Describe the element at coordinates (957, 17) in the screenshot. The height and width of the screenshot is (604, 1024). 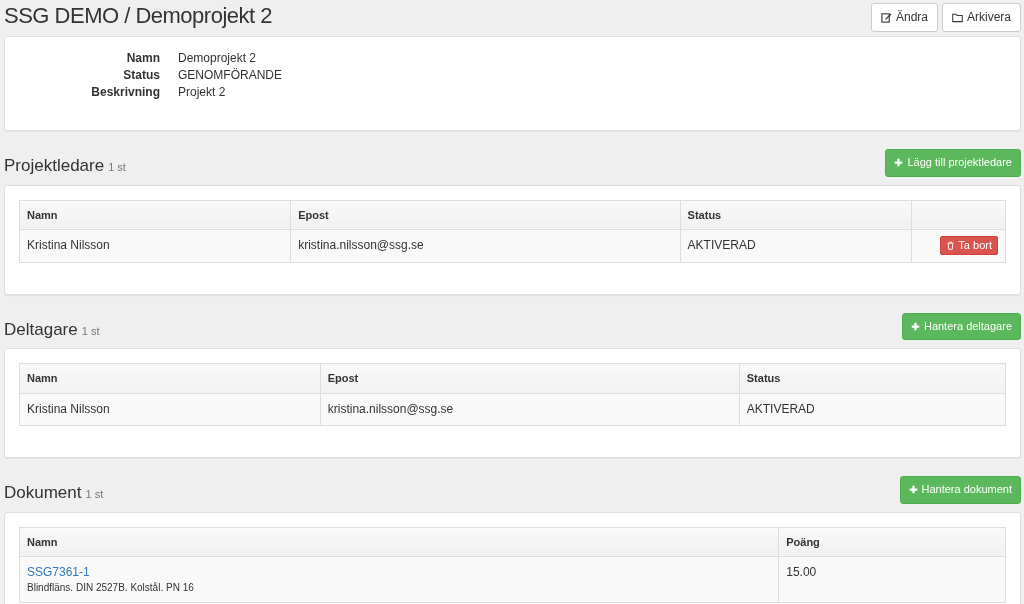
I see `folder-icon` at that location.